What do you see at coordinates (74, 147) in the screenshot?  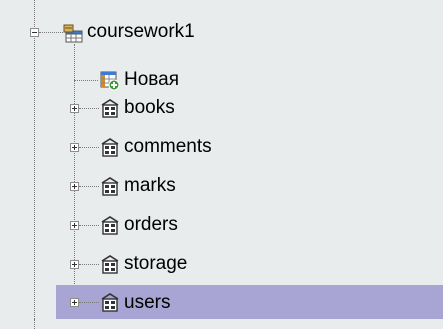 I see `expand-toggle-comments` at bounding box center [74, 147].